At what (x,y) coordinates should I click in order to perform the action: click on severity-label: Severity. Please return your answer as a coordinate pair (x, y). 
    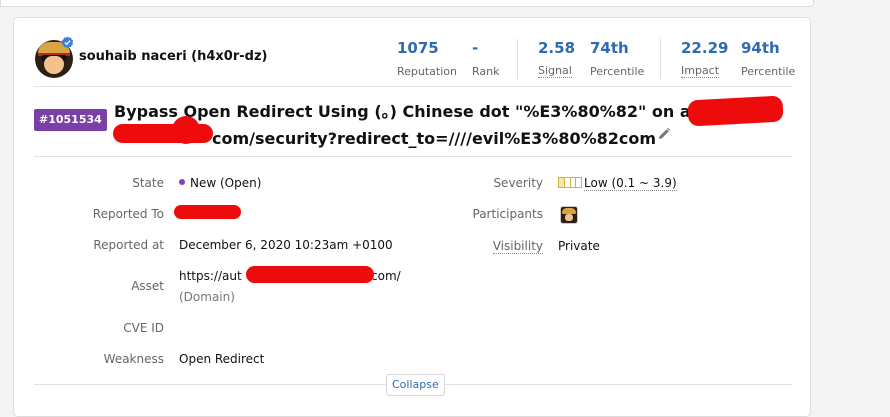
    Looking at the image, I should click on (518, 183).